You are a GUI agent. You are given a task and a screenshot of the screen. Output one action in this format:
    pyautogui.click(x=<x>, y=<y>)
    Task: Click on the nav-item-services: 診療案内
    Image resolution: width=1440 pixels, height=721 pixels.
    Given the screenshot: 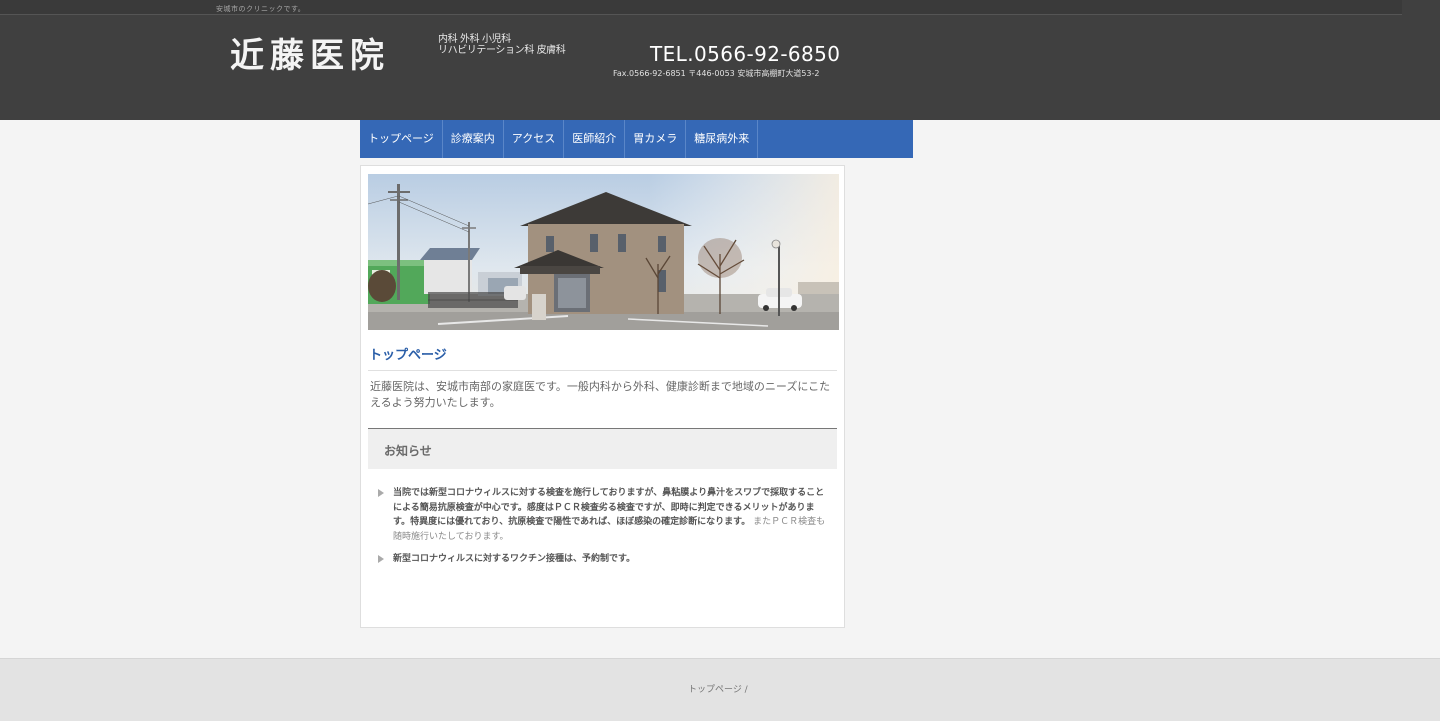 What is the action you would take?
    pyautogui.click(x=473, y=139)
    